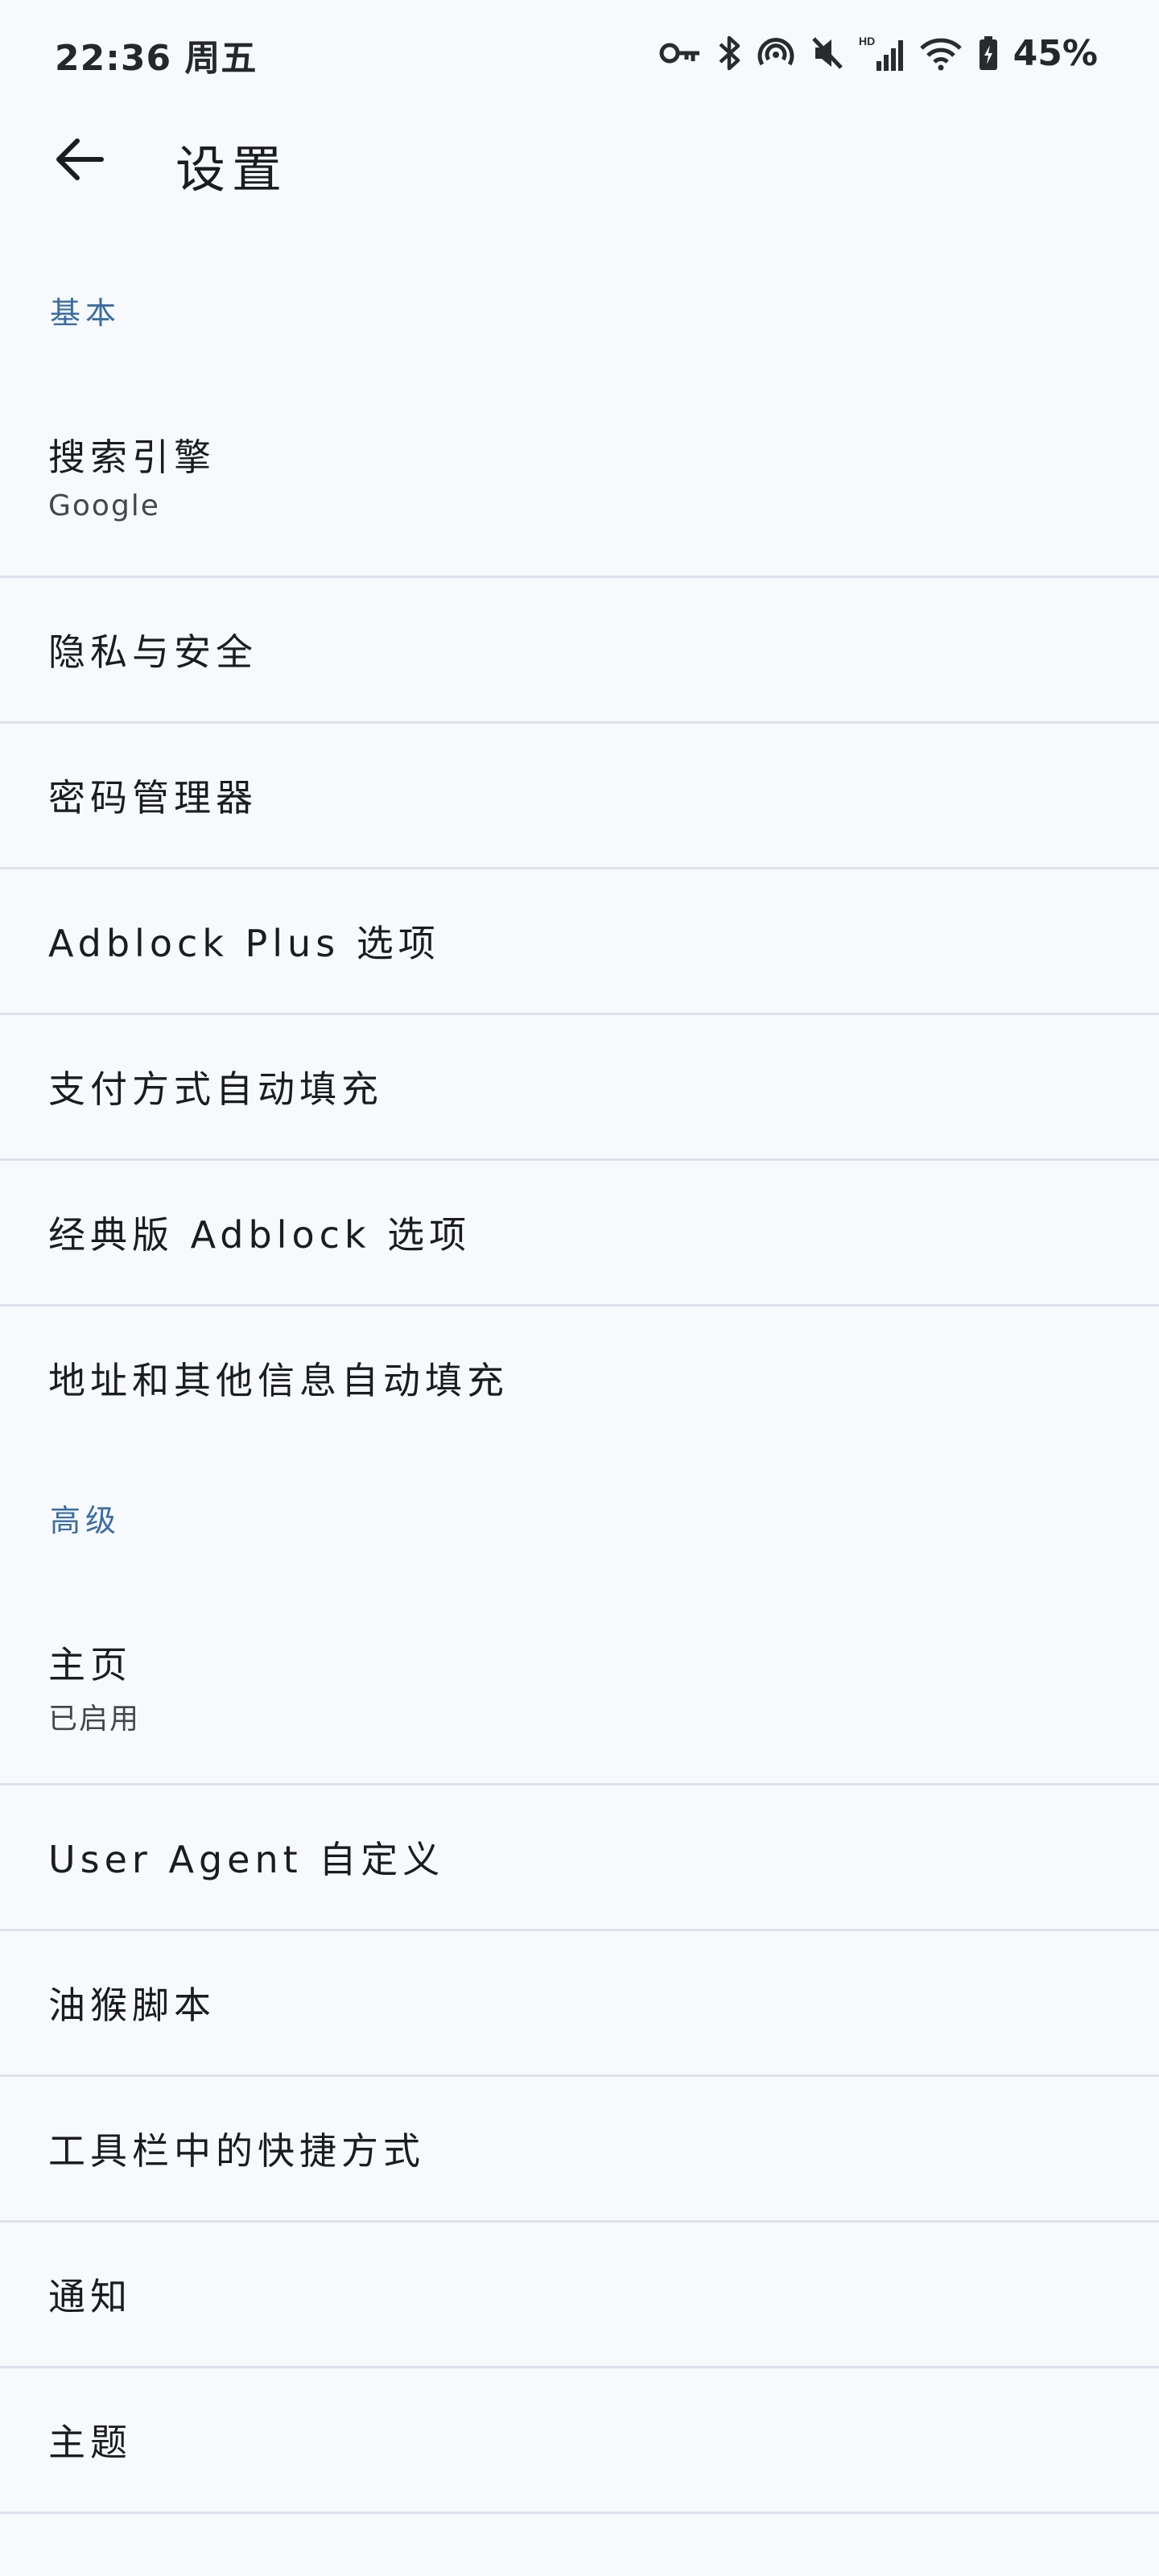 The height and width of the screenshot is (2576, 1159). Describe the element at coordinates (579, 477) in the screenshot. I see `settings-item-search-engine: 搜索引擎 Google` at that location.